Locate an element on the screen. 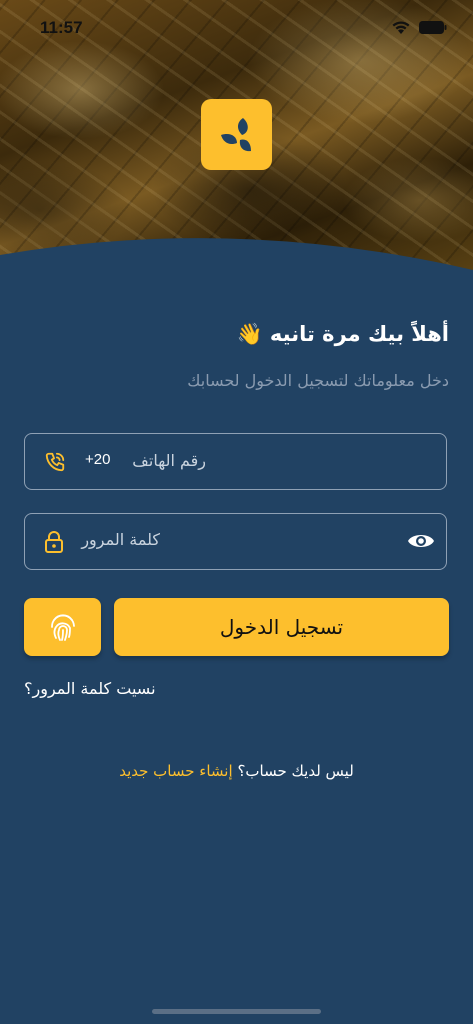 The width and height of the screenshot is (473, 1024). wifi-icon is located at coordinates (401, 27).